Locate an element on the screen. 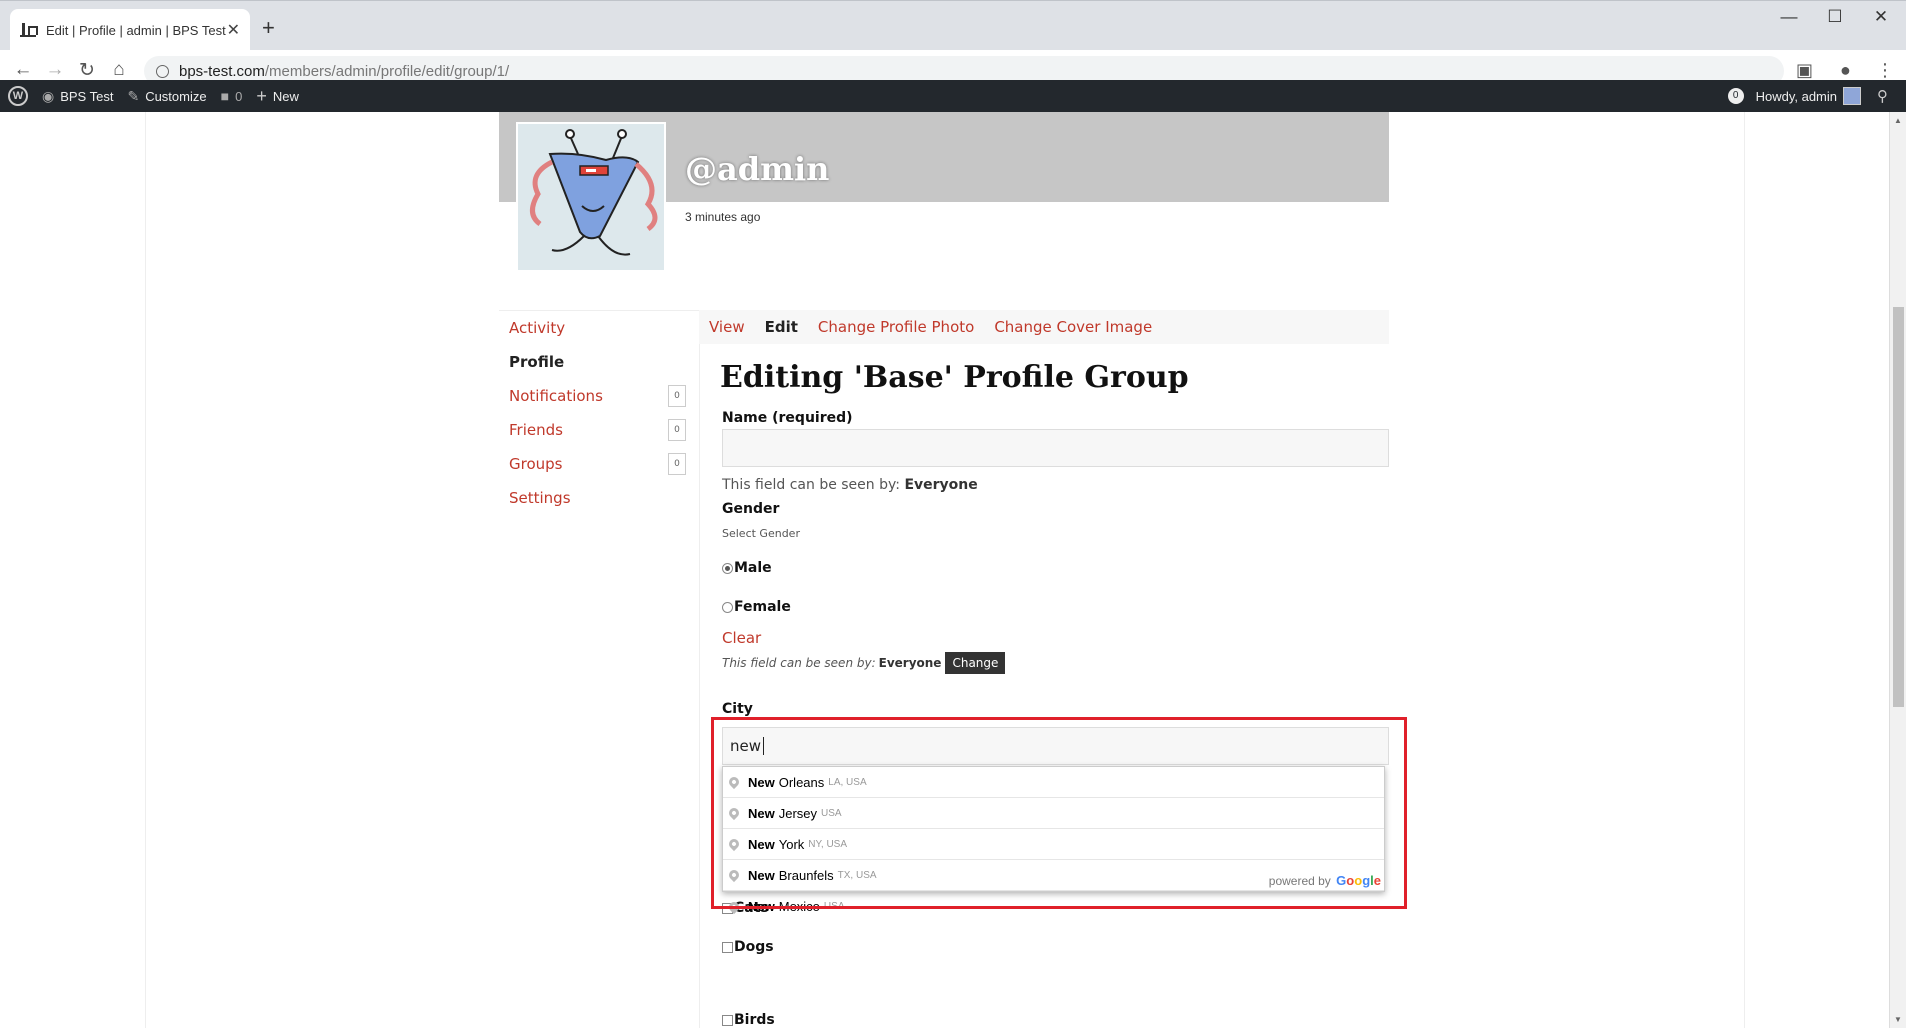  text-caret is located at coordinates (764, 746).